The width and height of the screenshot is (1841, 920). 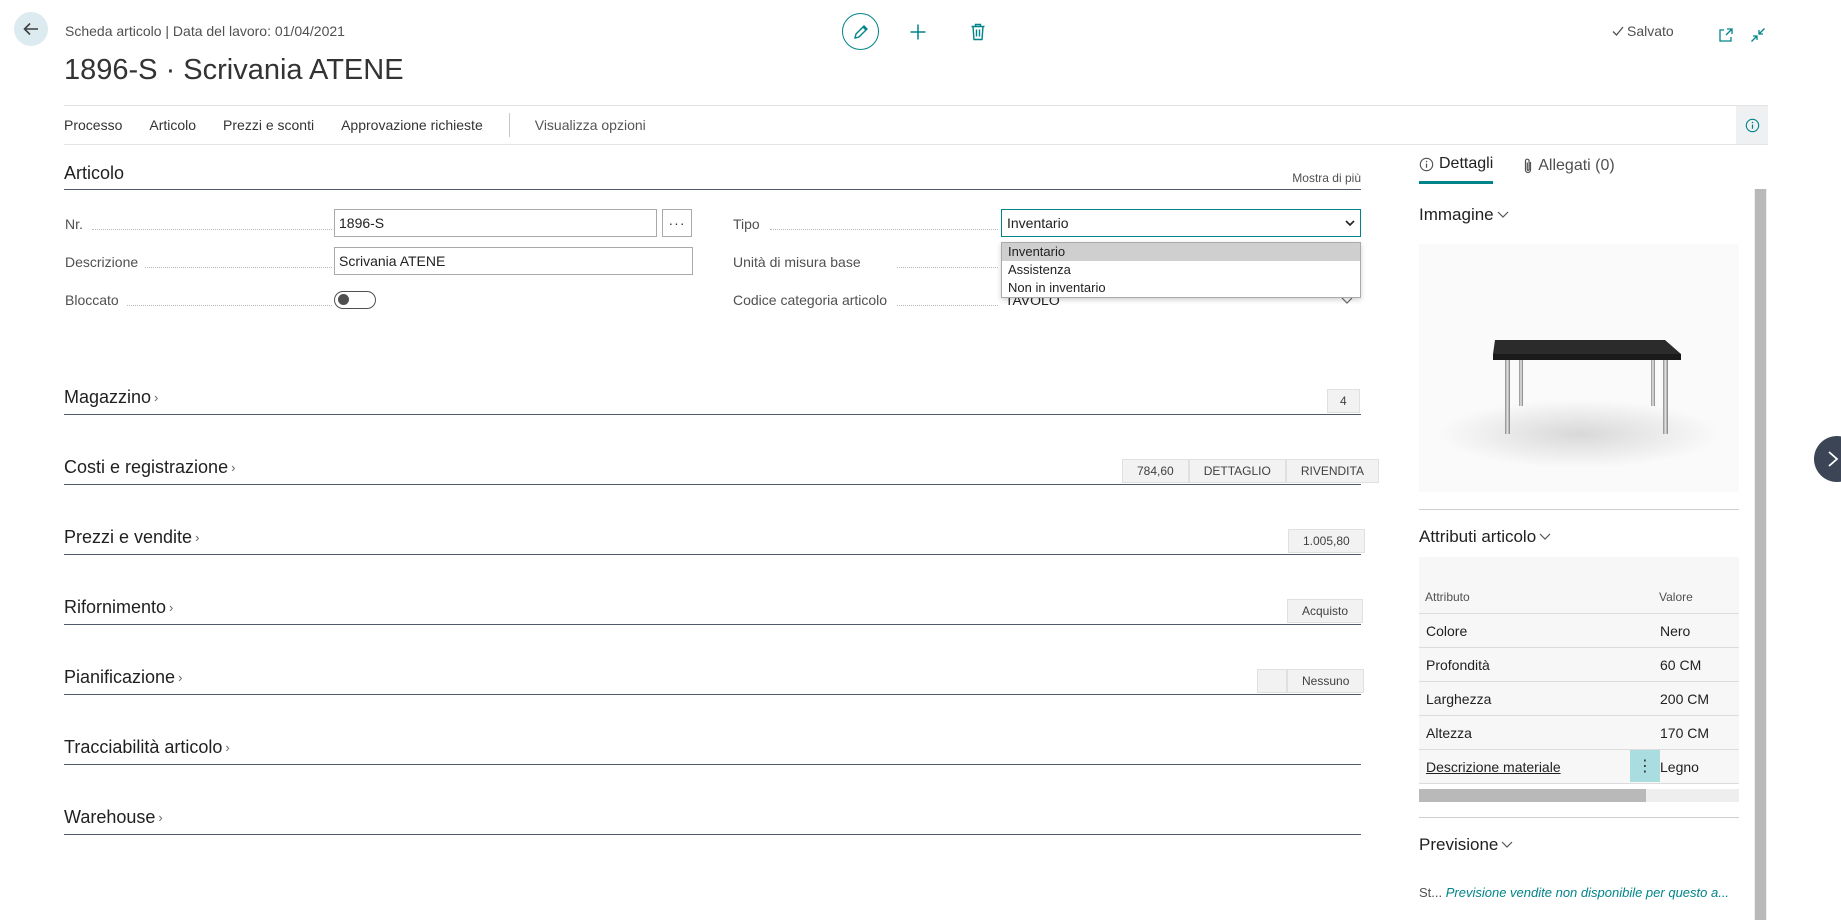 What do you see at coordinates (1752, 125) in the screenshot?
I see `factbox-toggle-button` at bounding box center [1752, 125].